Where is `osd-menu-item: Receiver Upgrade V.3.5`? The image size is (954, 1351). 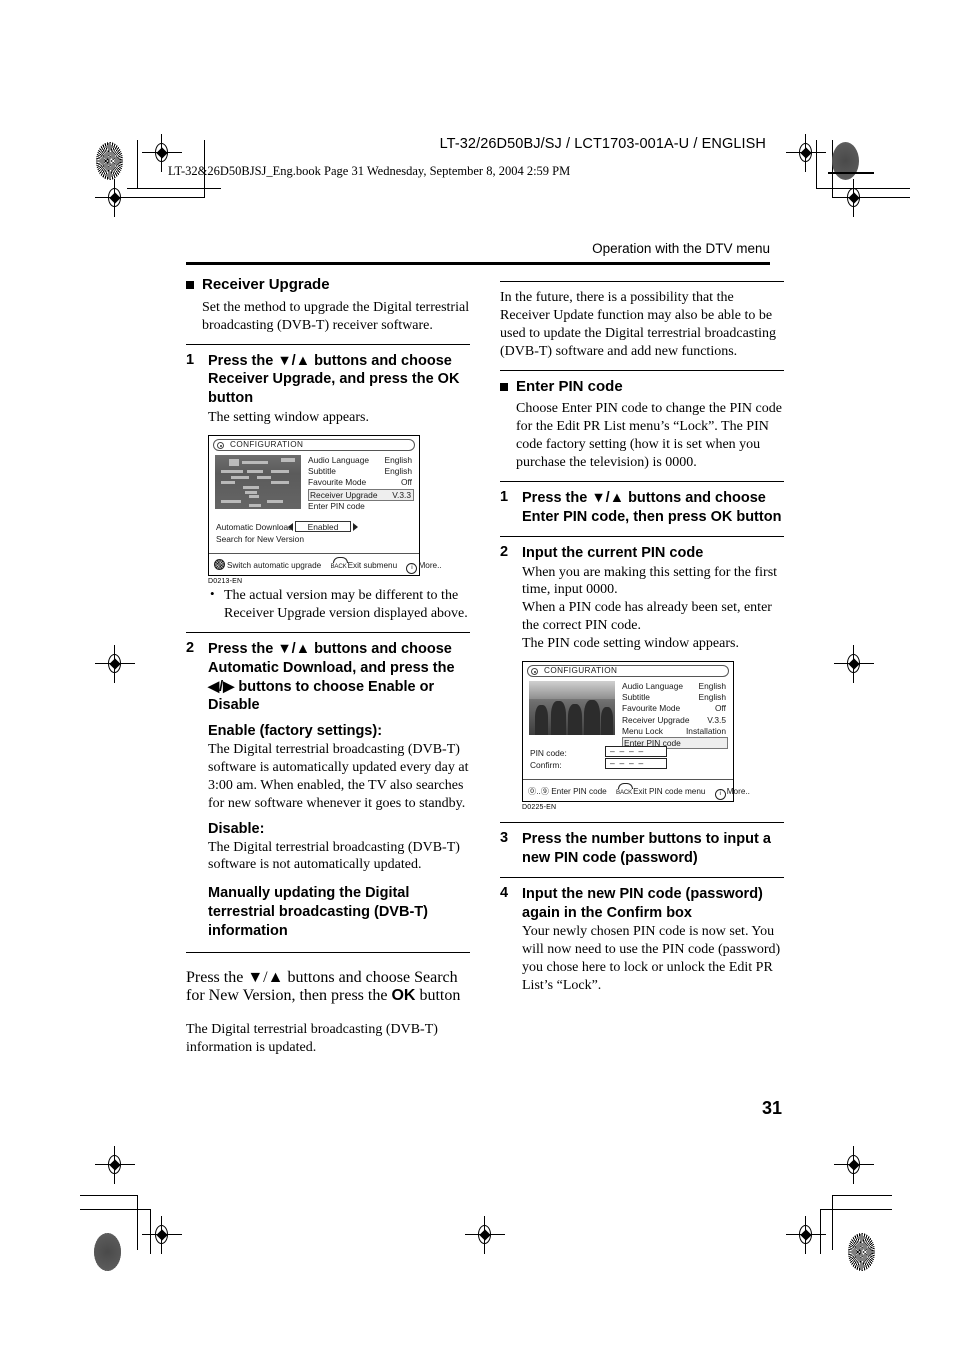
osd-menu-item: Receiver Upgrade V.3.5 is located at coordinates (675, 720).